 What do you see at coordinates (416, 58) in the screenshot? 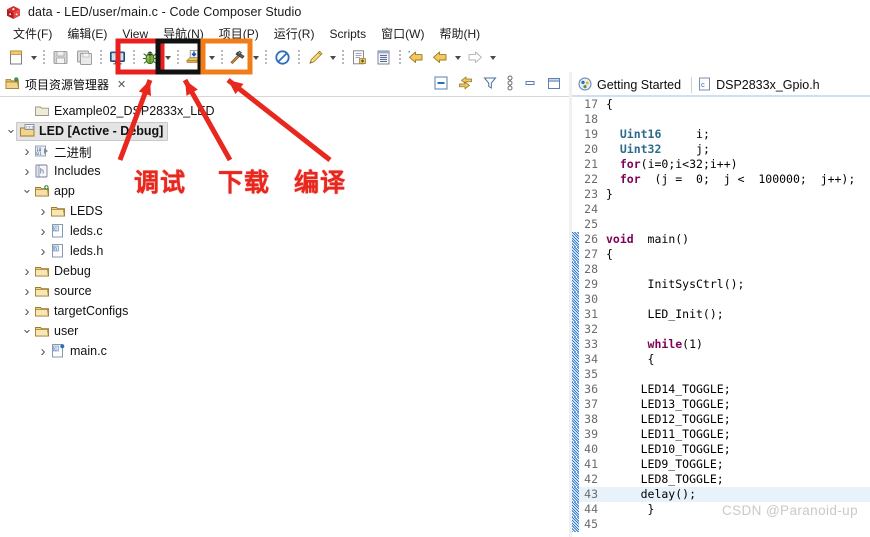
I see `back-star-arrow-icon: *` at bounding box center [416, 58].